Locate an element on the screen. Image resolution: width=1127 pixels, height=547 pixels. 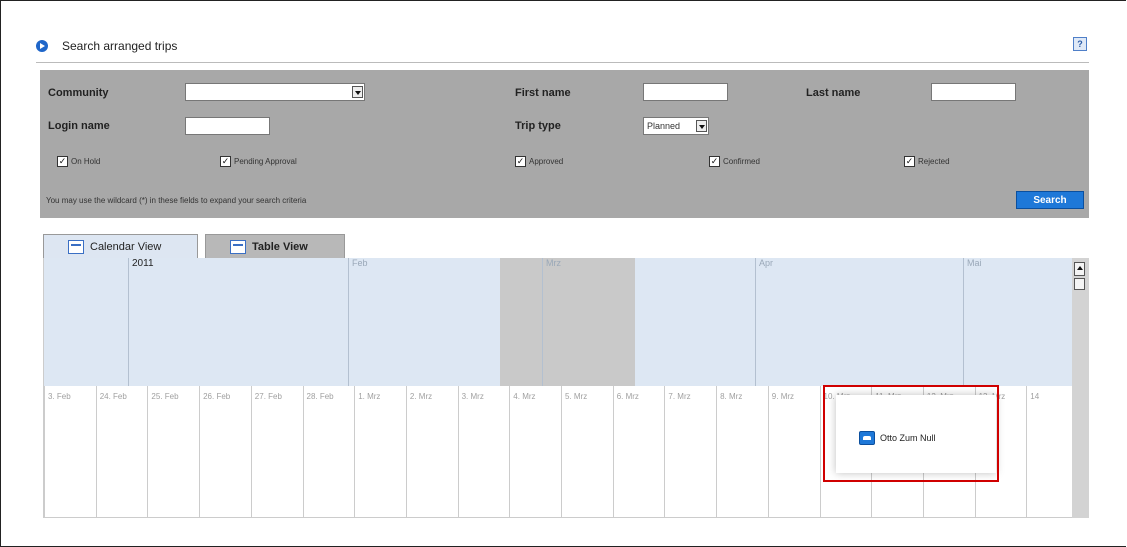
trip-type-value: Planned is located at coordinates (664, 126).